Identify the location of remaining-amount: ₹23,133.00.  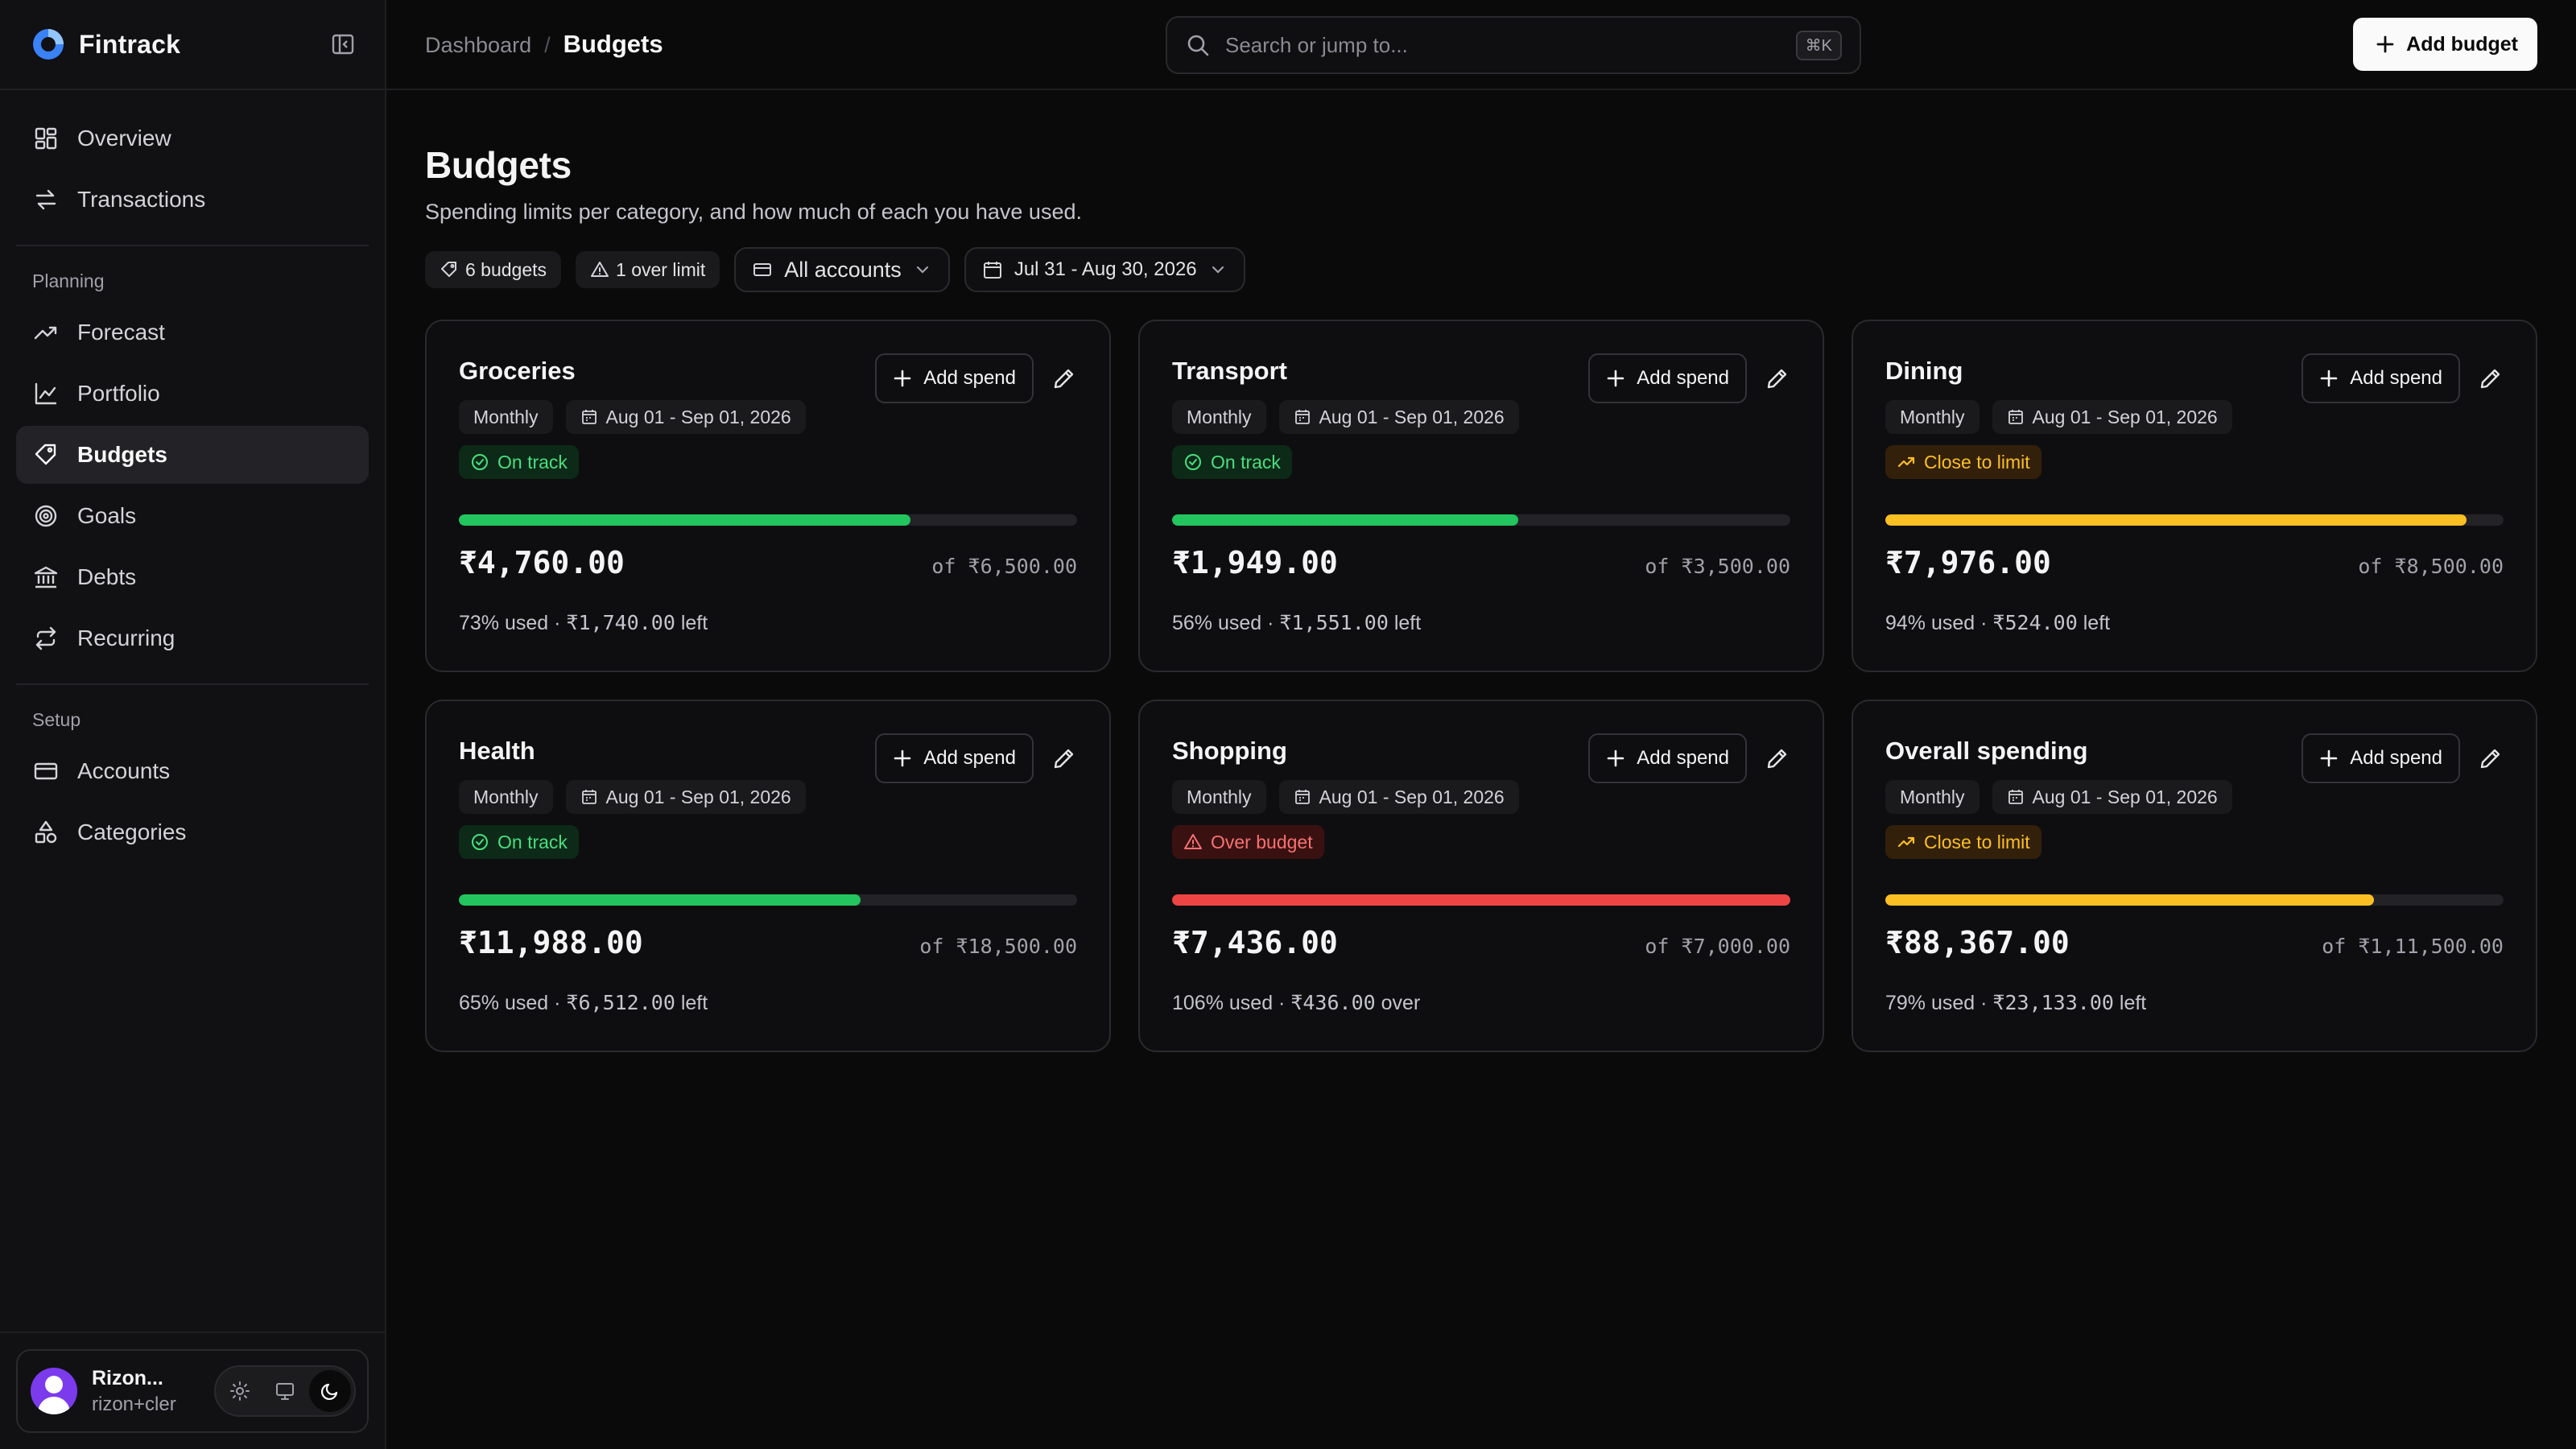
(2053, 1002).